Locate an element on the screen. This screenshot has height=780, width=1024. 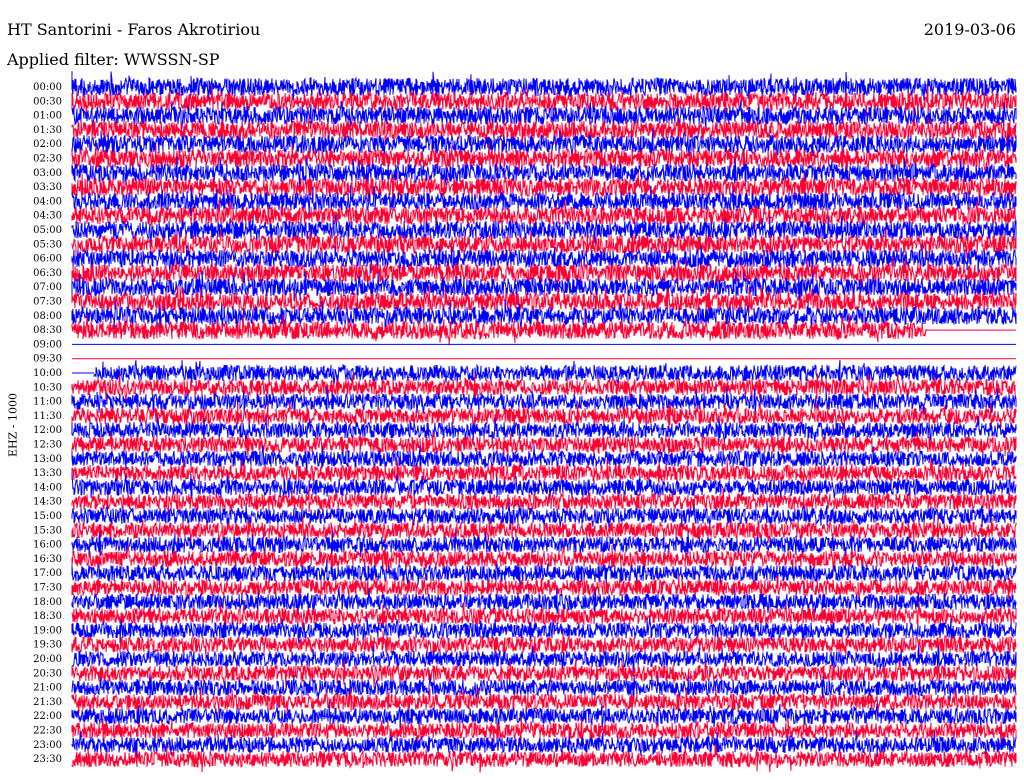
row-time-label: 11:30 is located at coordinates (47, 416).